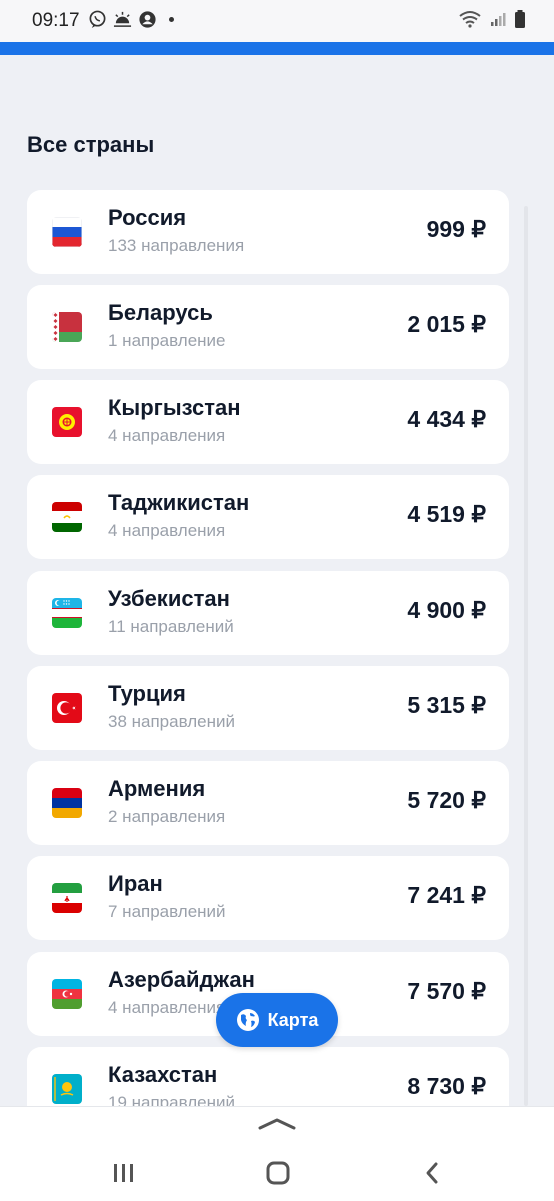  What do you see at coordinates (179, 502) in the screenshot?
I see `country-name: Таджикистан` at bounding box center [179, 502].